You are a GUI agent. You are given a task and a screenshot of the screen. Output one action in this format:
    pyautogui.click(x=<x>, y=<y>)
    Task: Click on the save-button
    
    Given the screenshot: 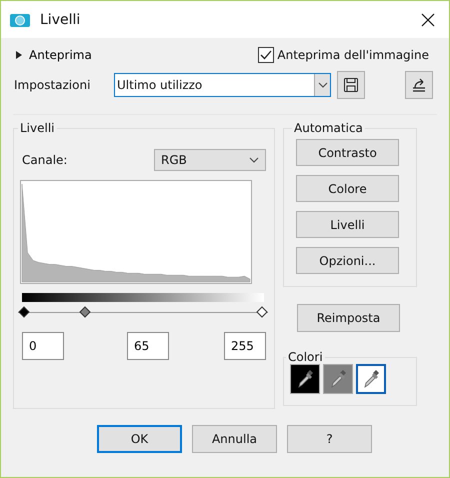 What is the action you would take?
    pyautogui.click(x=351, y=85)
    